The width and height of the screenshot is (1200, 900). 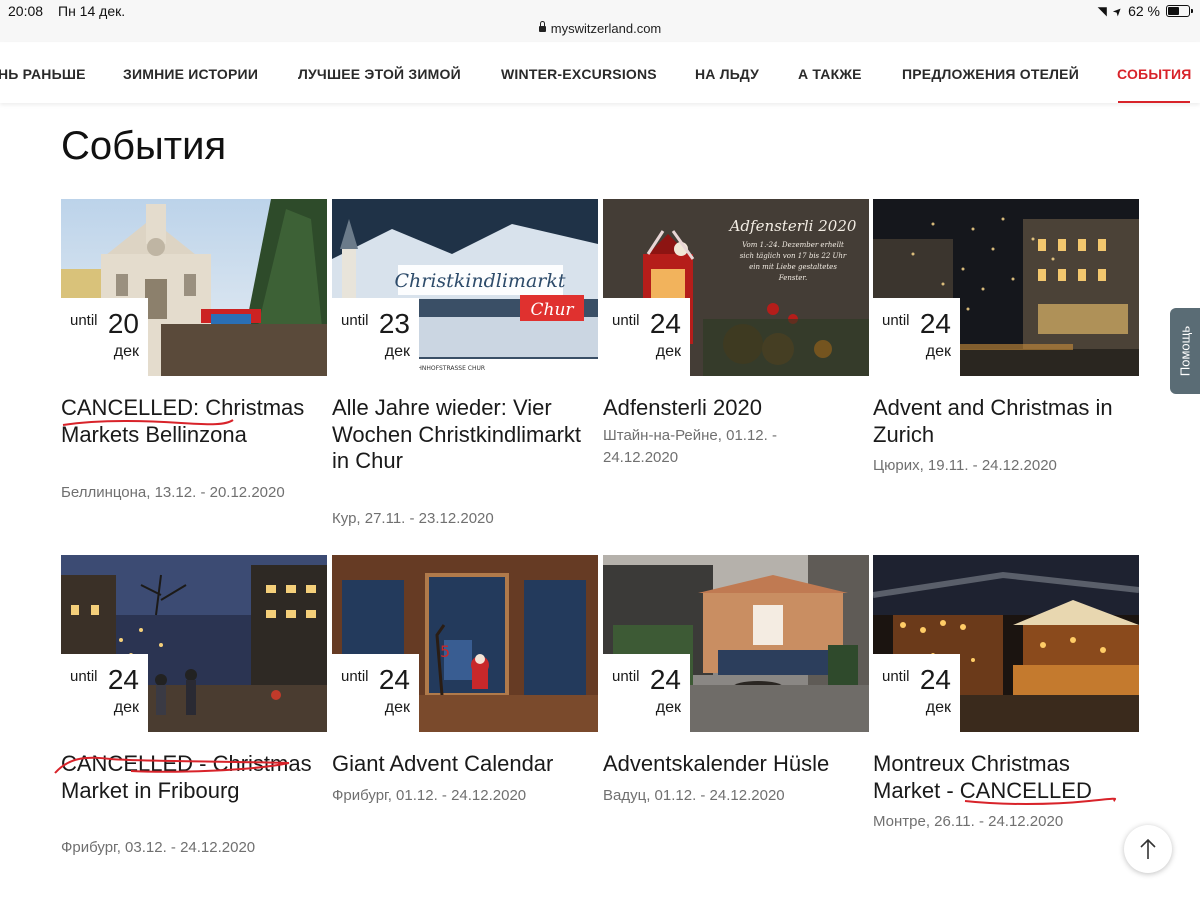 What do you see at coordinates (552, 310) in the screenshot?
I see `image-sub-text: Chur` at bounding box center [552, 310].